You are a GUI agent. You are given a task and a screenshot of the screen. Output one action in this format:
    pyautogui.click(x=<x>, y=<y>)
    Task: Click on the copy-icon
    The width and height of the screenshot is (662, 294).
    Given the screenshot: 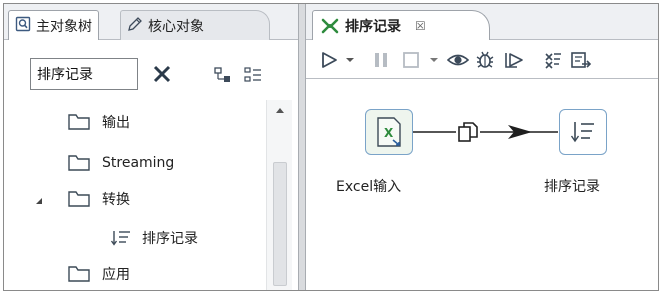 What is the action you would take?
    pyautogui.click(x=468, y=132)
    